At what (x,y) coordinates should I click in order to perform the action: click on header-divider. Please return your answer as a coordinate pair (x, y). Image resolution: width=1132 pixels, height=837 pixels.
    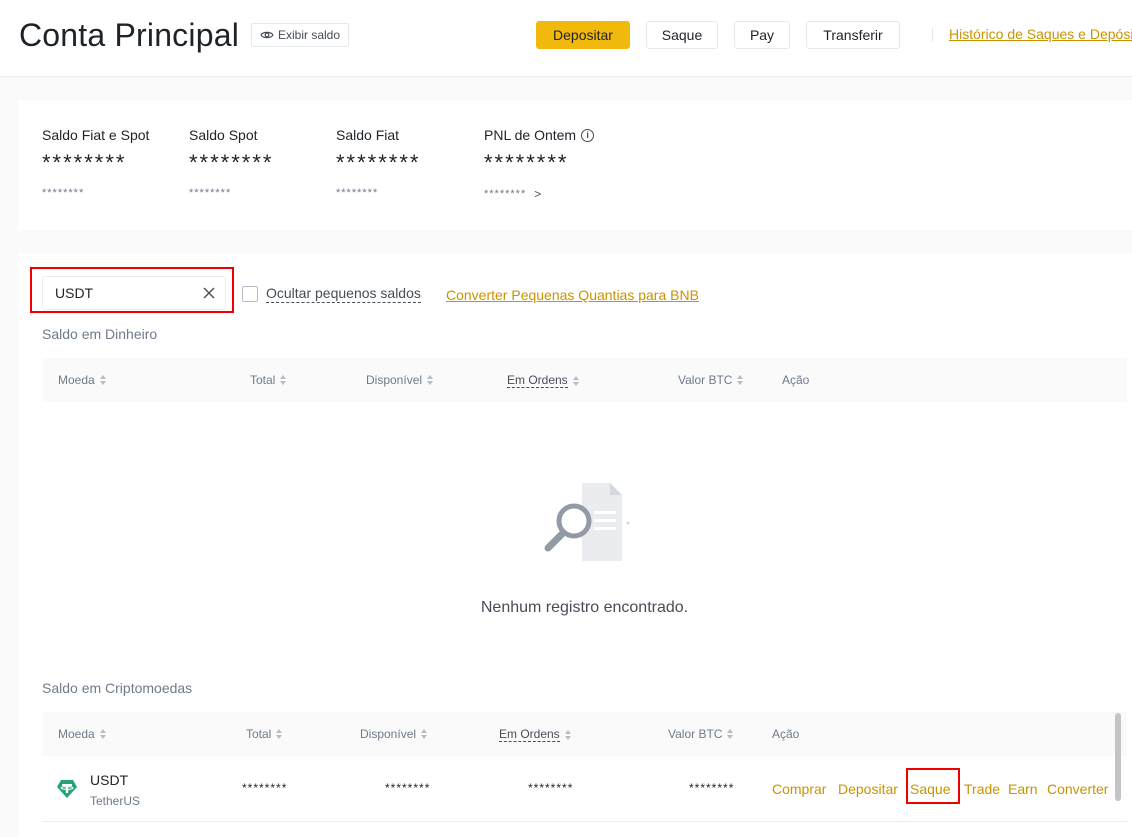
    Looking at the image, I should click on (932, 35).